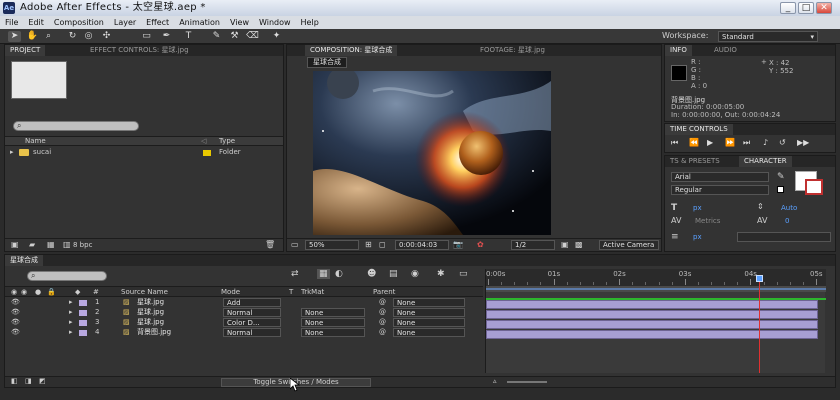  What do you see at coordinates (765, 161) in the screenshot?
I see `tab-character: CHARACTER` at bounding box center [765, 161].